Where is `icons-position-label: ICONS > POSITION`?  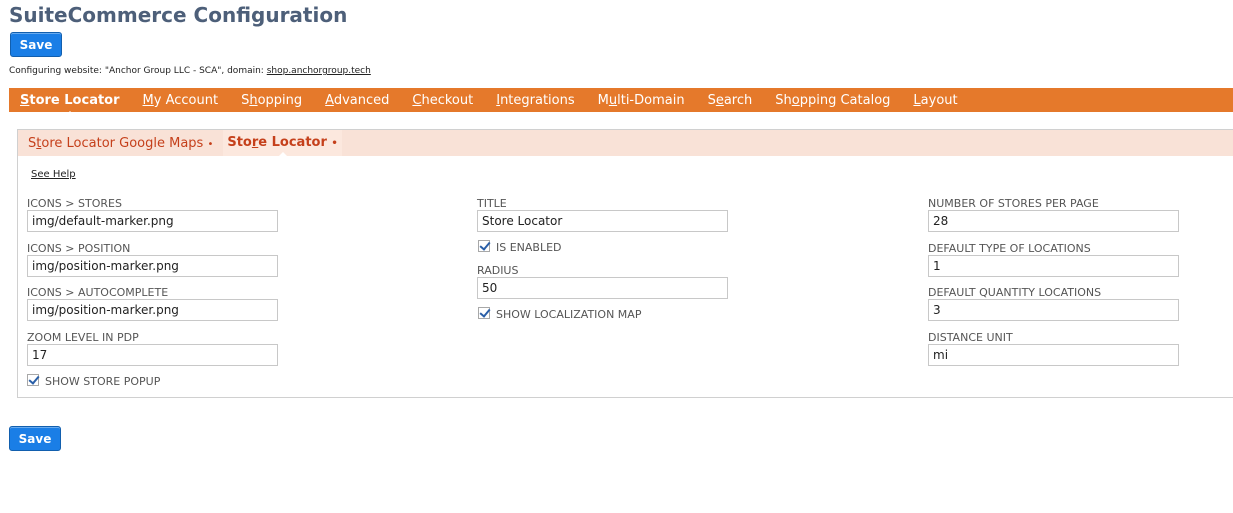 icons-position-label: ICONS > POSITION is located at coordinates (79, 248).